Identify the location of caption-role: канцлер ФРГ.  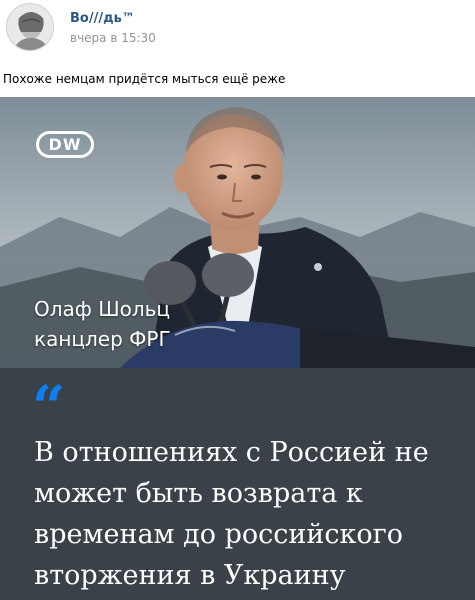
(102, 339).